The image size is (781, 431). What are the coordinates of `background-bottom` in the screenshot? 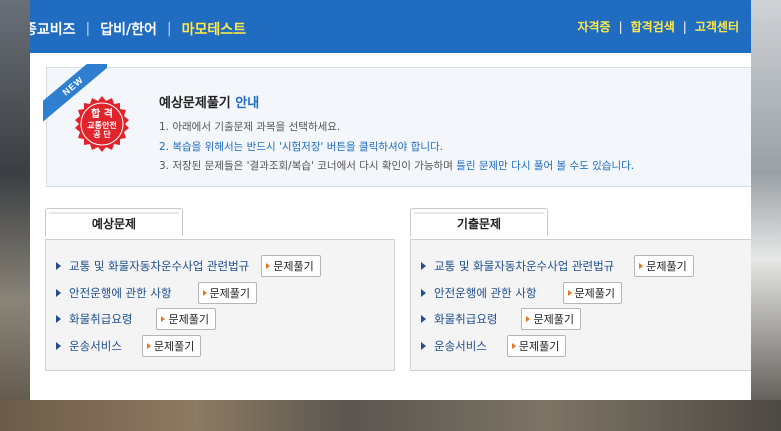 It's located at (390, 415).